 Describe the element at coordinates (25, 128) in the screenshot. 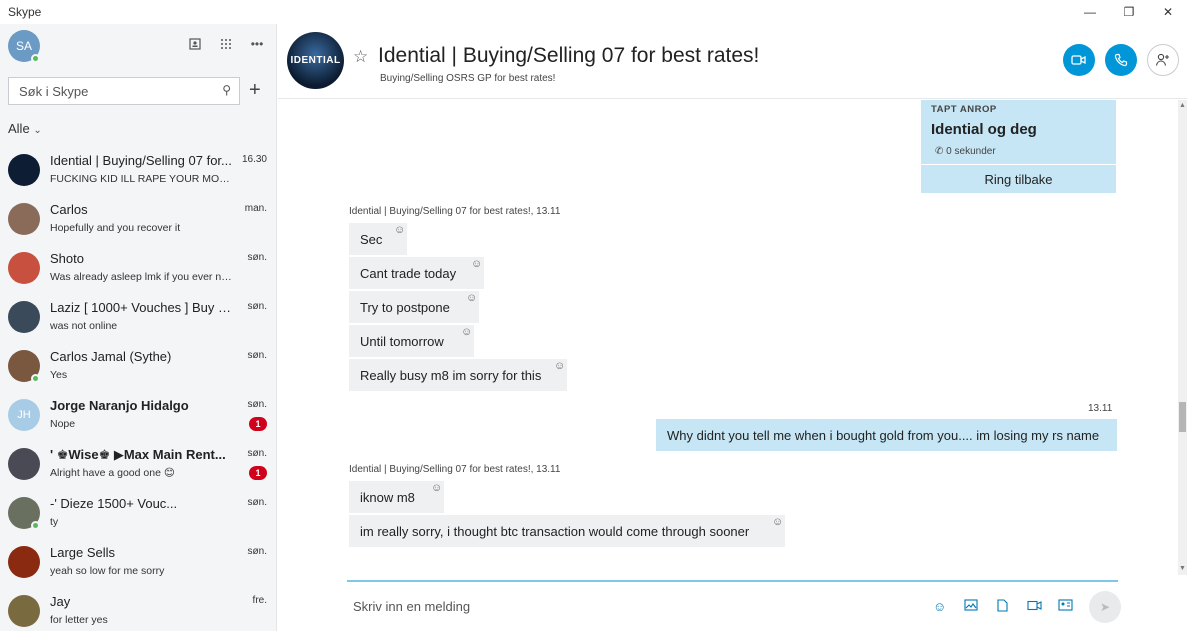

I see `conversation-filter: Alle ⌄` at that location.